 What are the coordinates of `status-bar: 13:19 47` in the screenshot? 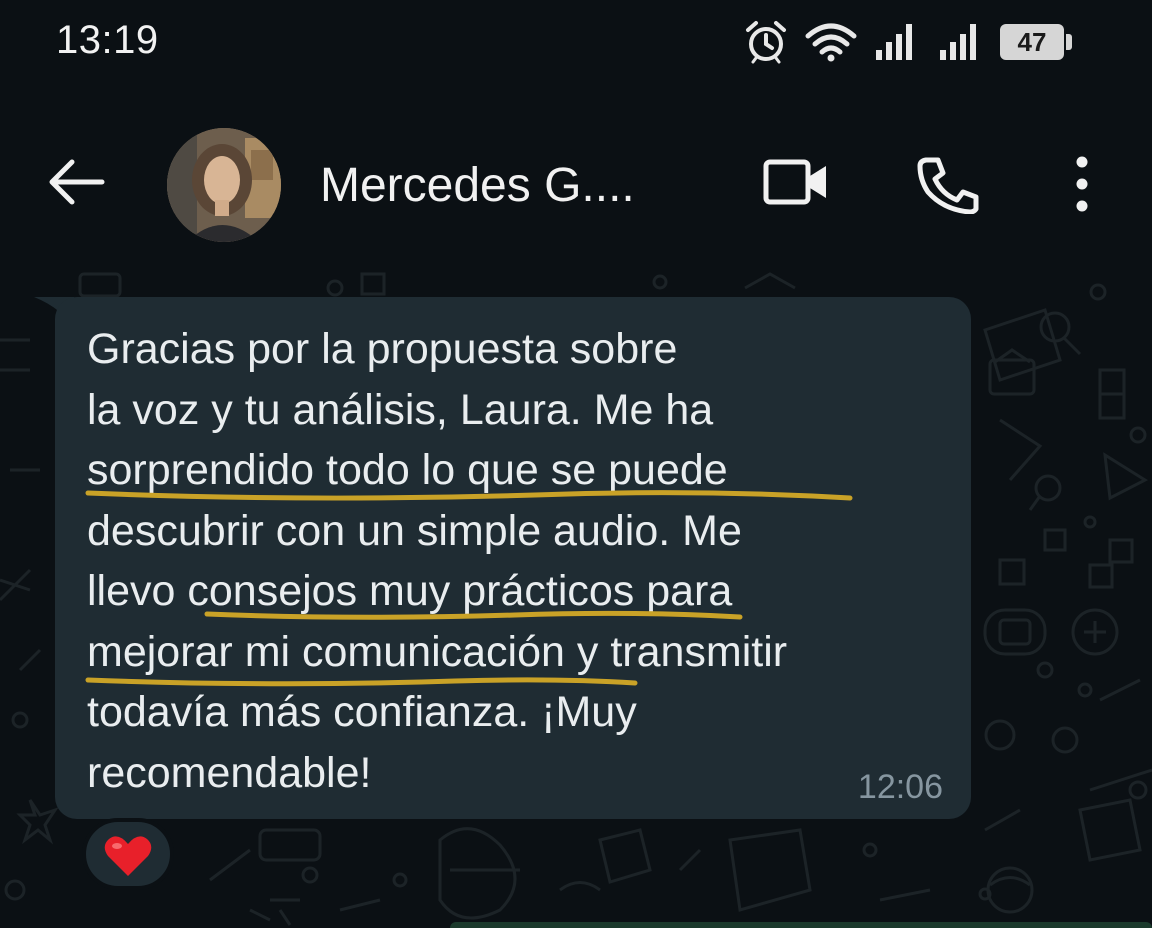 It's located at (576, 45).